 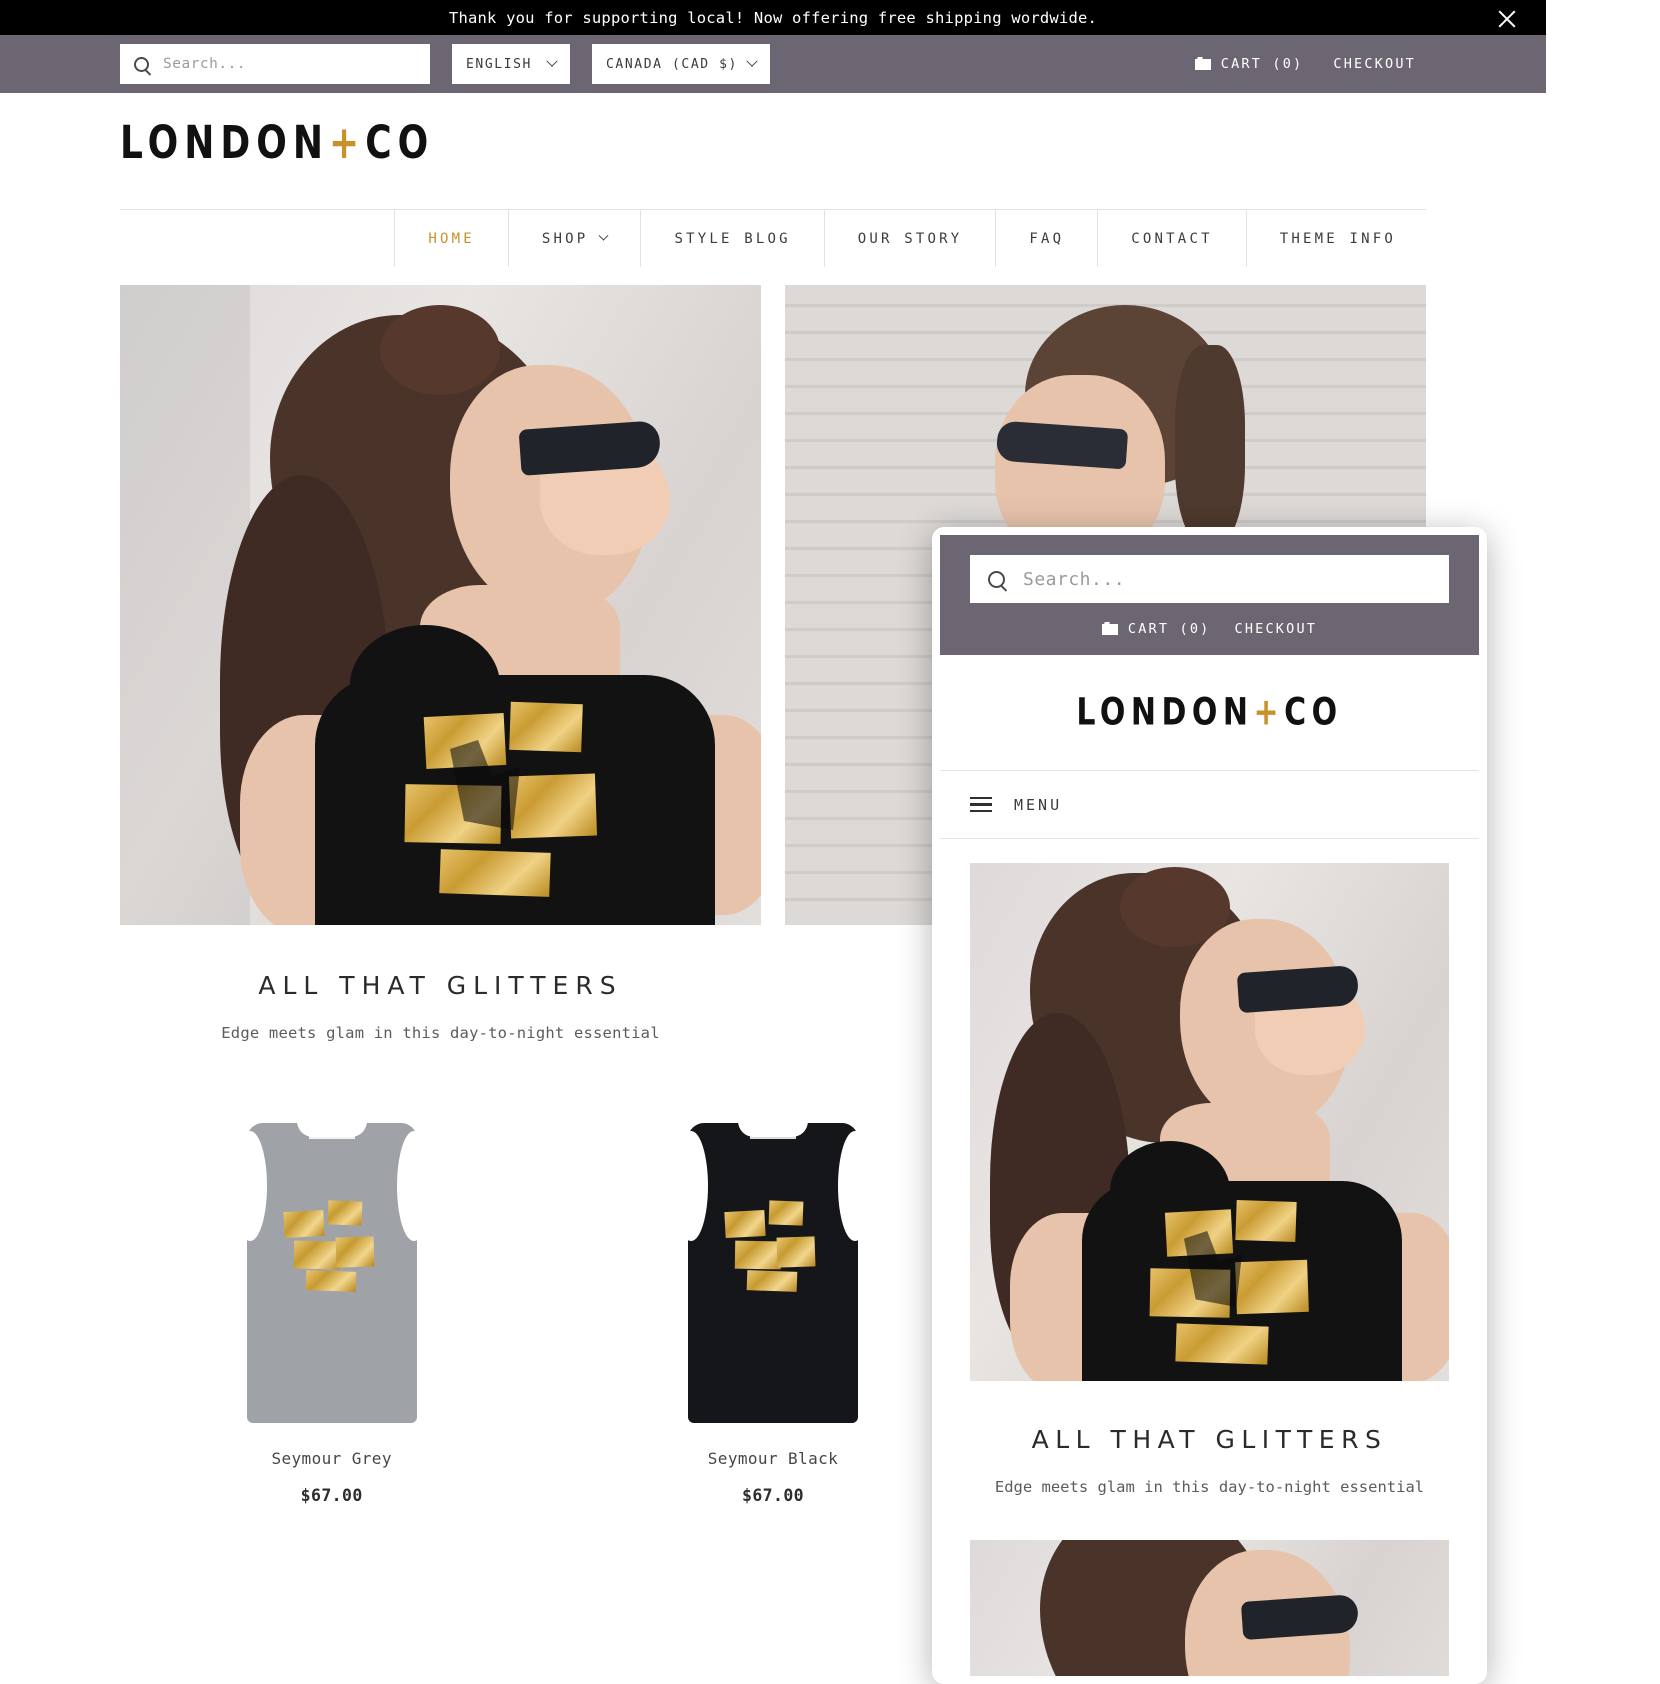 What do you see at coordinates (773, 64) in the screenshot?
I see `utility-bar: ENGLISH CANADA (CAD $) CART (0) CHECKOUT` at bounding box center [773, 64].